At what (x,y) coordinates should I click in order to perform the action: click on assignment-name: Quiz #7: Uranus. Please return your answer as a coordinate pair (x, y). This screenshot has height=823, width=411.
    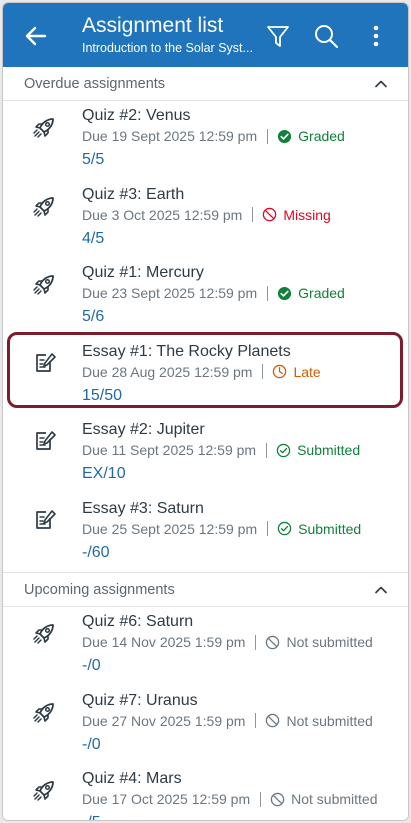
    Looking at the image, I should click on (140, 700).